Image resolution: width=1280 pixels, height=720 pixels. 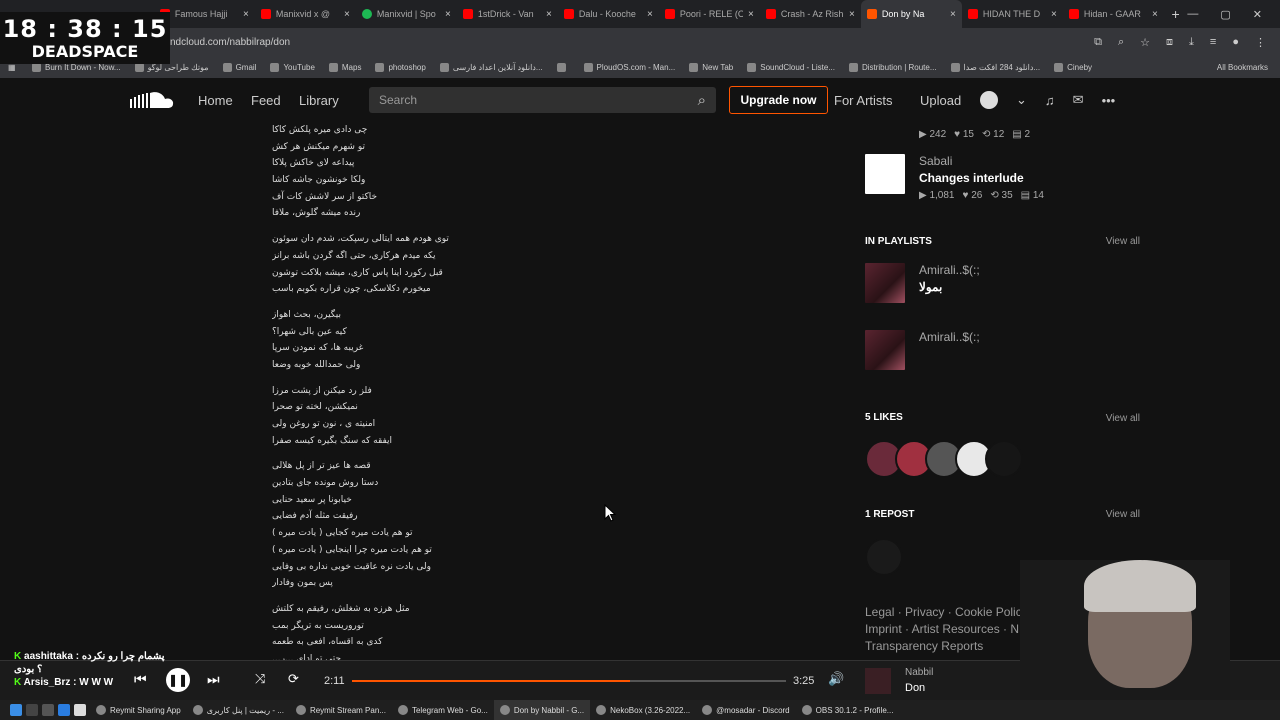 I want to click on liker-avatar, so click(x=1004, y=459).